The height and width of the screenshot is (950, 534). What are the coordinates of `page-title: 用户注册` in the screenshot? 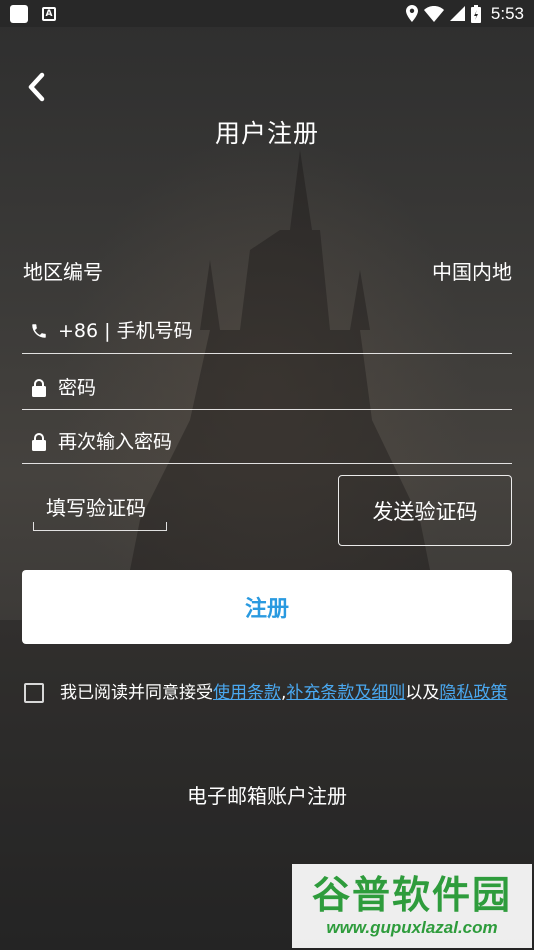 It's located at (266, 133).